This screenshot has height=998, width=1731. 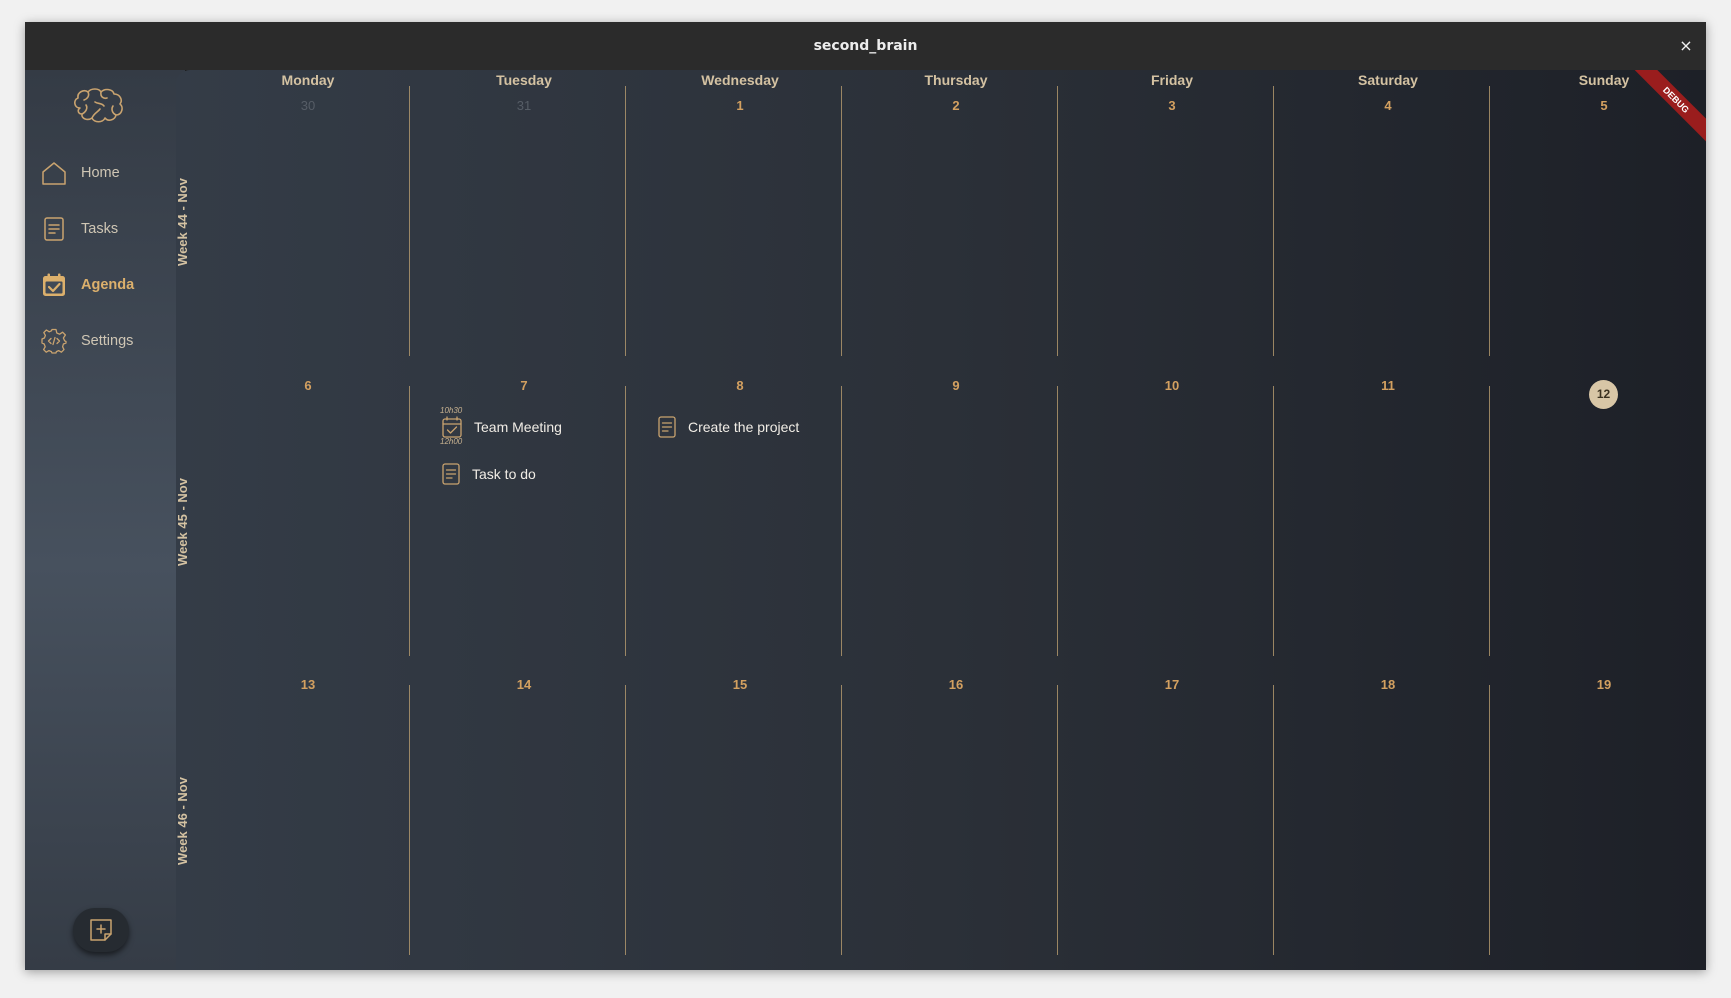 I want to click on date-number: 2, so click(x=956, y=105).